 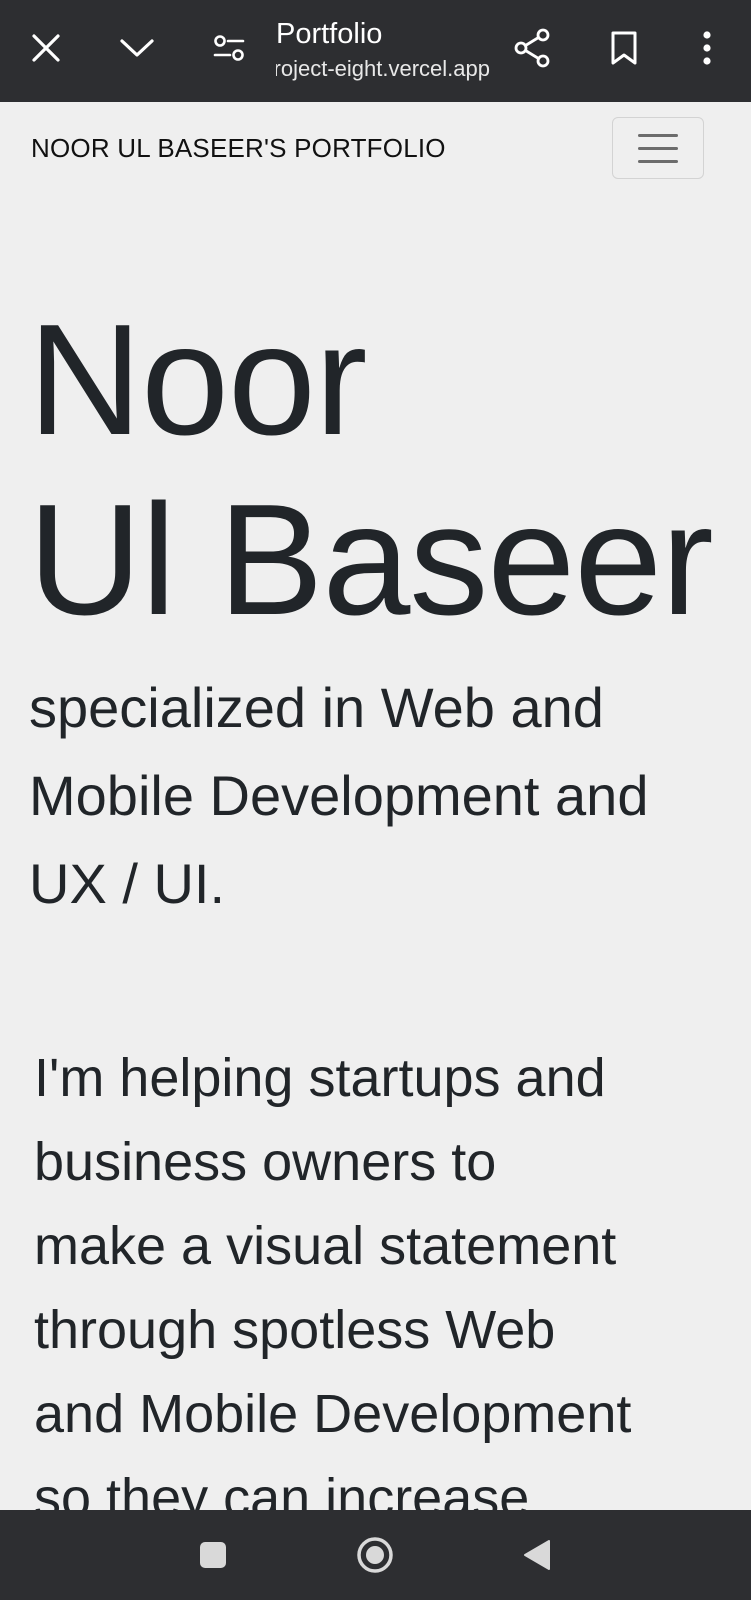 I want to click on tune-icon, so click(x=229, y=48).